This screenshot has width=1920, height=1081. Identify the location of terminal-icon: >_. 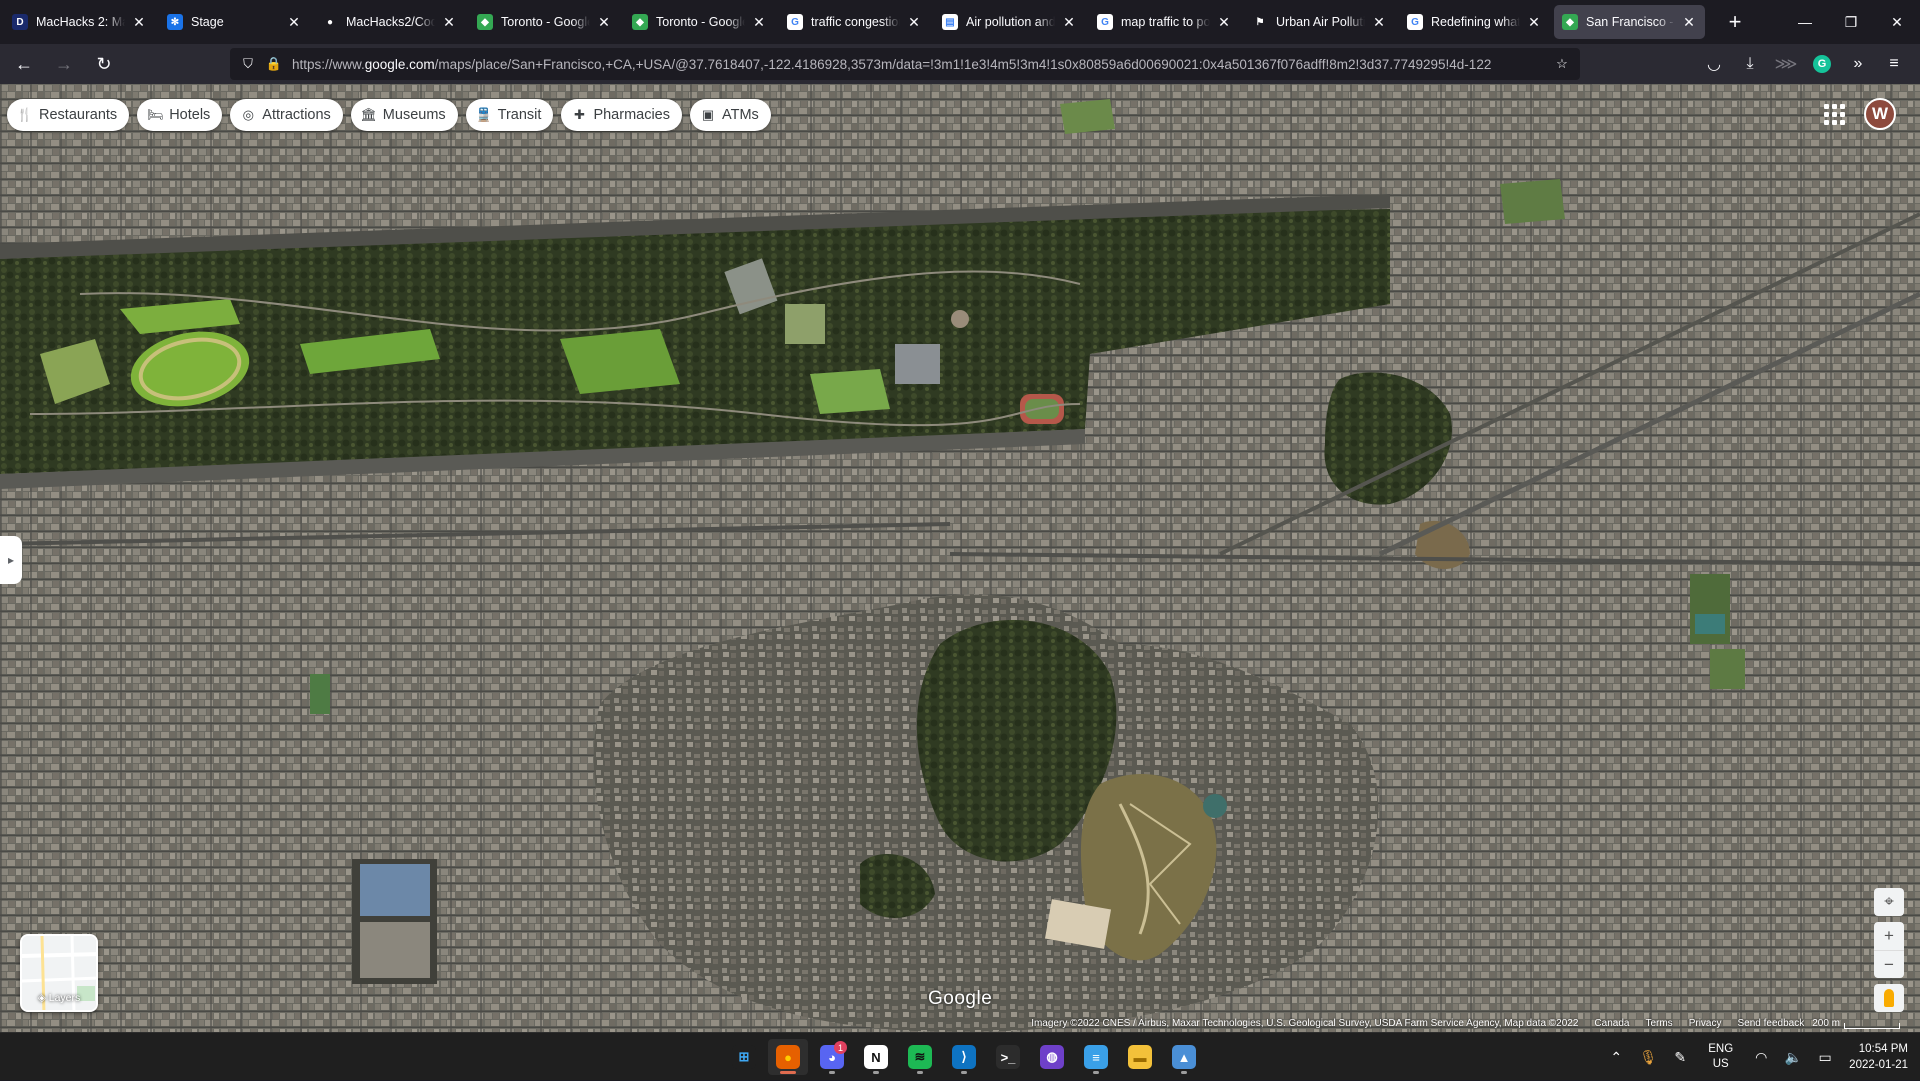
(1008, 1057).